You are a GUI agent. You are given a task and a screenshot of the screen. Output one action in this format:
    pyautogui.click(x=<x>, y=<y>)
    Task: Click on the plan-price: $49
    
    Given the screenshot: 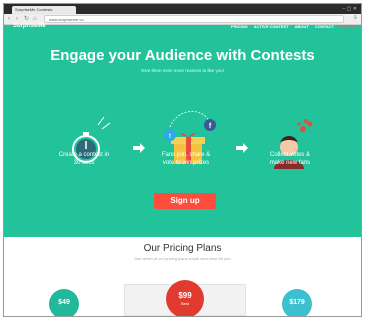 What is the action you would take?
    pyautogui.click(x=64, y=302)
    